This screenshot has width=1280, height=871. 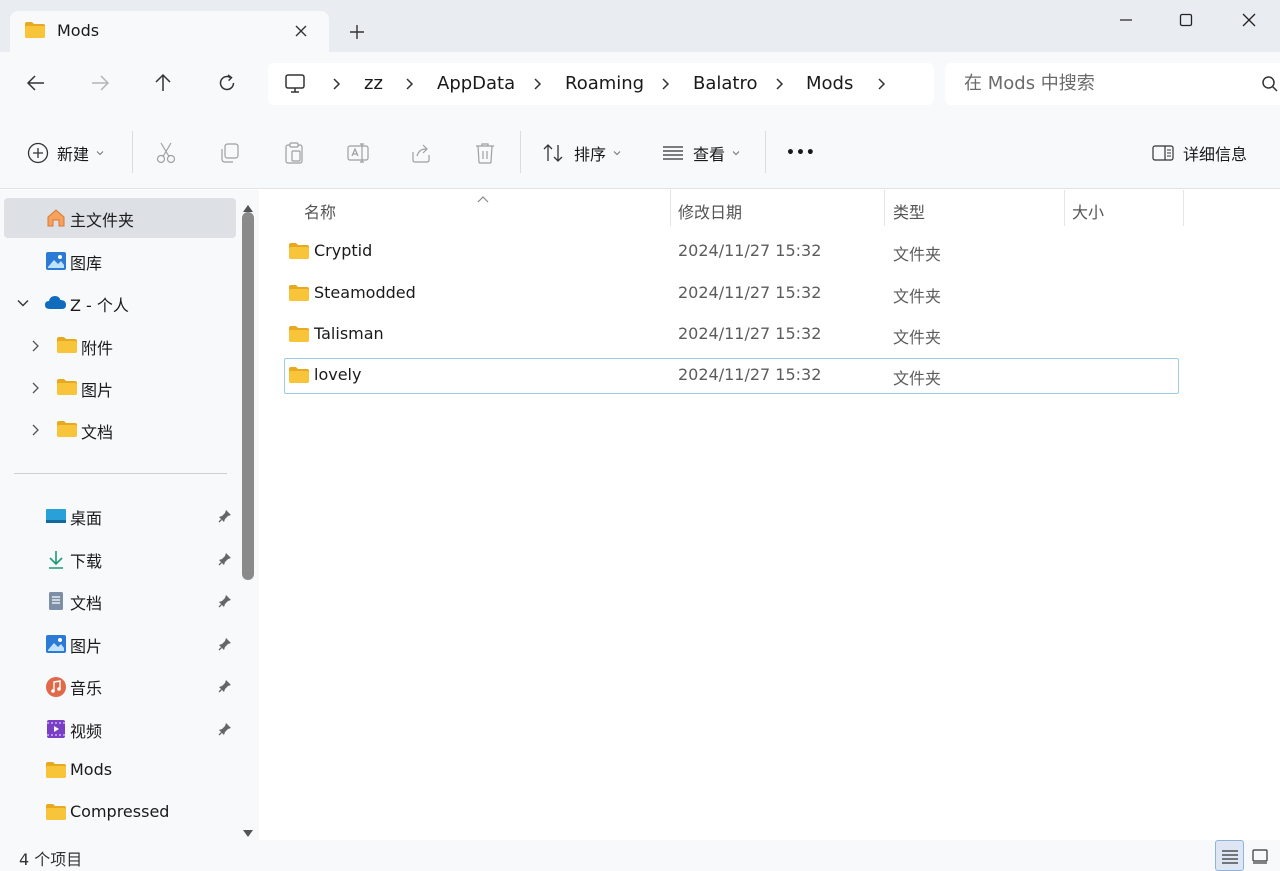 What do you see at coordinates (1183, 208) in the screenshot?
I see `column-separator` at bounding box center [1183, 208].